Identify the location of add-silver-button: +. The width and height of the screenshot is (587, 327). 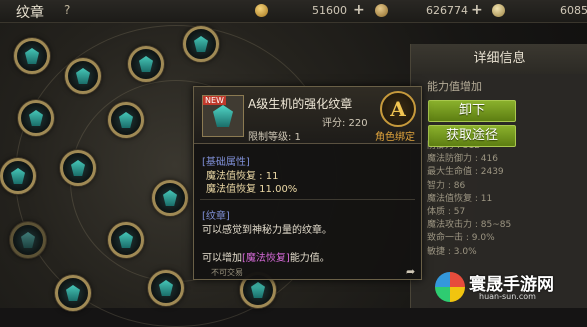
(477, 10).